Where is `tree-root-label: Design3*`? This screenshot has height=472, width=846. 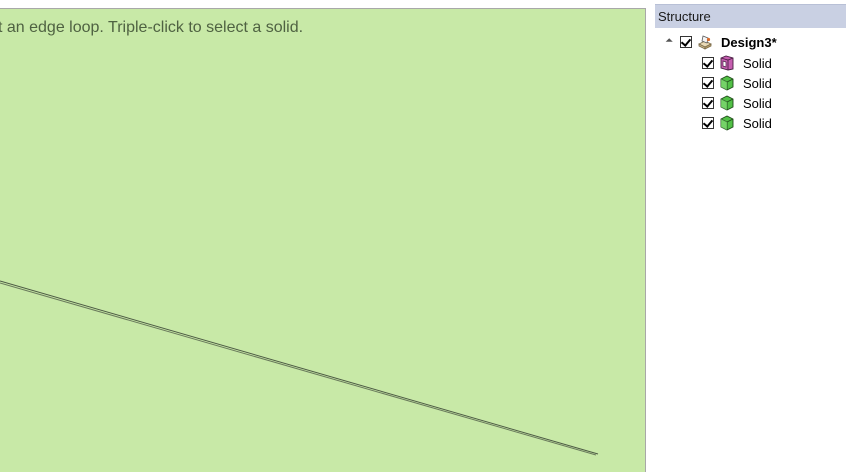
tree-root-label: Design3* is located at coordinates (749, 42).